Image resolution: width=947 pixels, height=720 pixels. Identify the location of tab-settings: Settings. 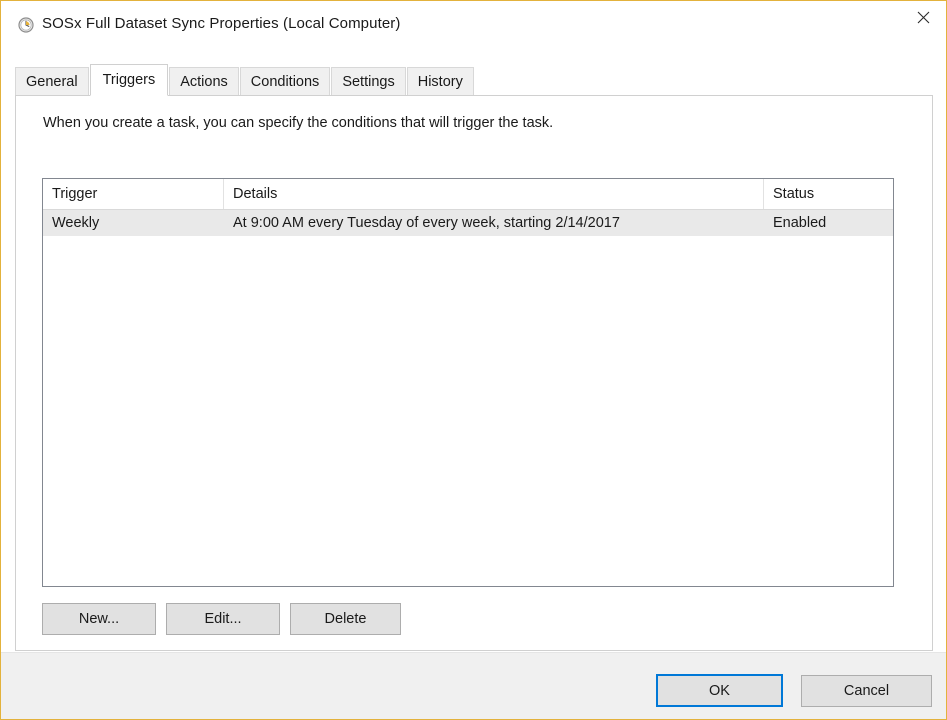
(368, 81).